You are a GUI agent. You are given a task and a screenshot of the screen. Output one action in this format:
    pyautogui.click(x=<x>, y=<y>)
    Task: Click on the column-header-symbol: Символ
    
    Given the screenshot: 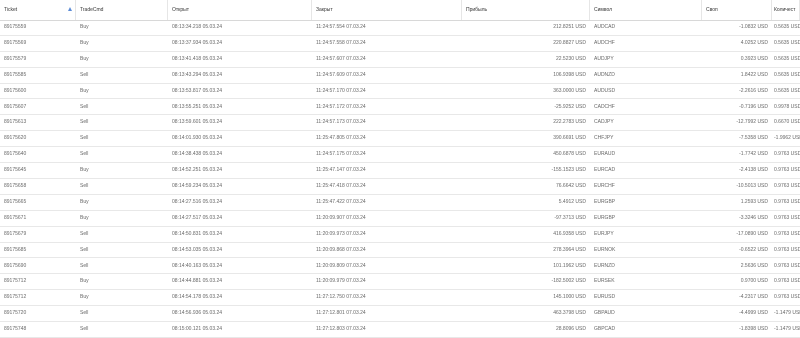 What is the action you would take?
    pyautogui.click(x=646, y=10)
    